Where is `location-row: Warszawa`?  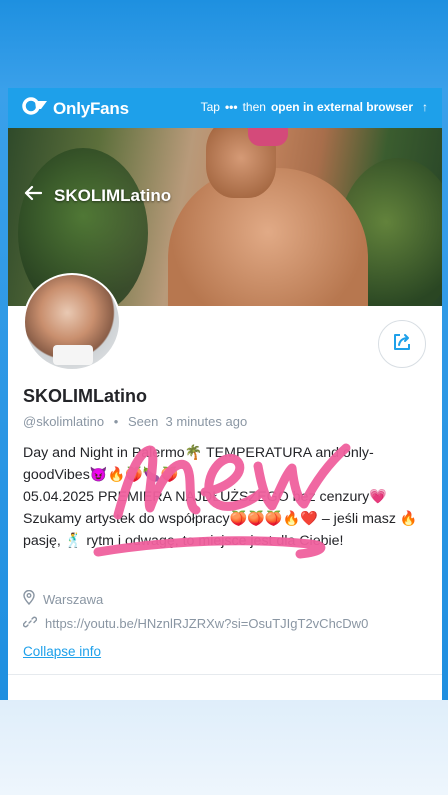 location-row: Warszawa is located at coordinates (63, 598).